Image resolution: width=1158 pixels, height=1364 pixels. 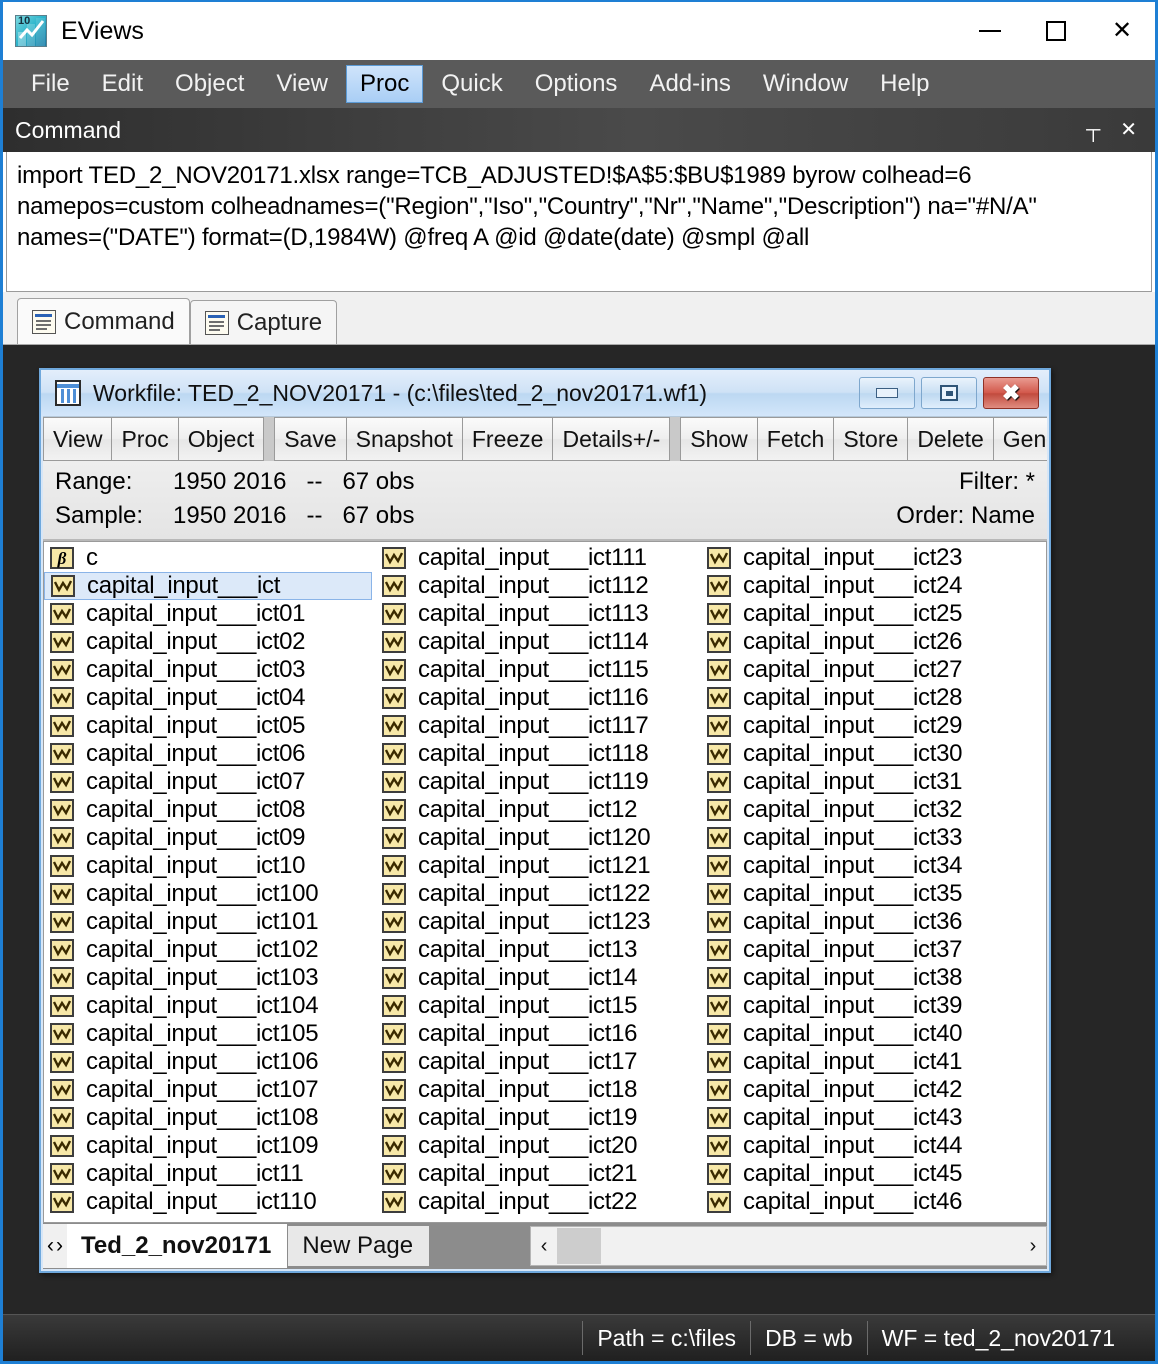 What do you see at coordinates (210, 838) in the screenshot?
I see `object-list-item: capital_input___ict09` at bounding box center [210, 838].